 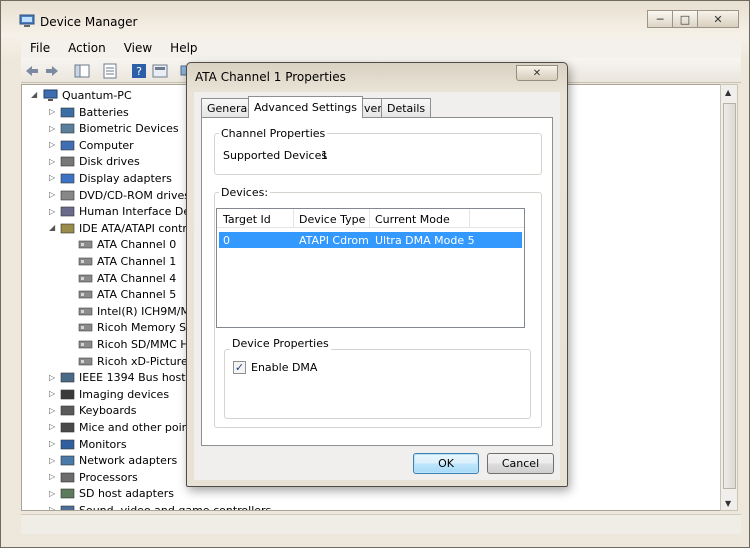 I want to click on scroll-up-icon: ▲, so click(x=728, y=92).